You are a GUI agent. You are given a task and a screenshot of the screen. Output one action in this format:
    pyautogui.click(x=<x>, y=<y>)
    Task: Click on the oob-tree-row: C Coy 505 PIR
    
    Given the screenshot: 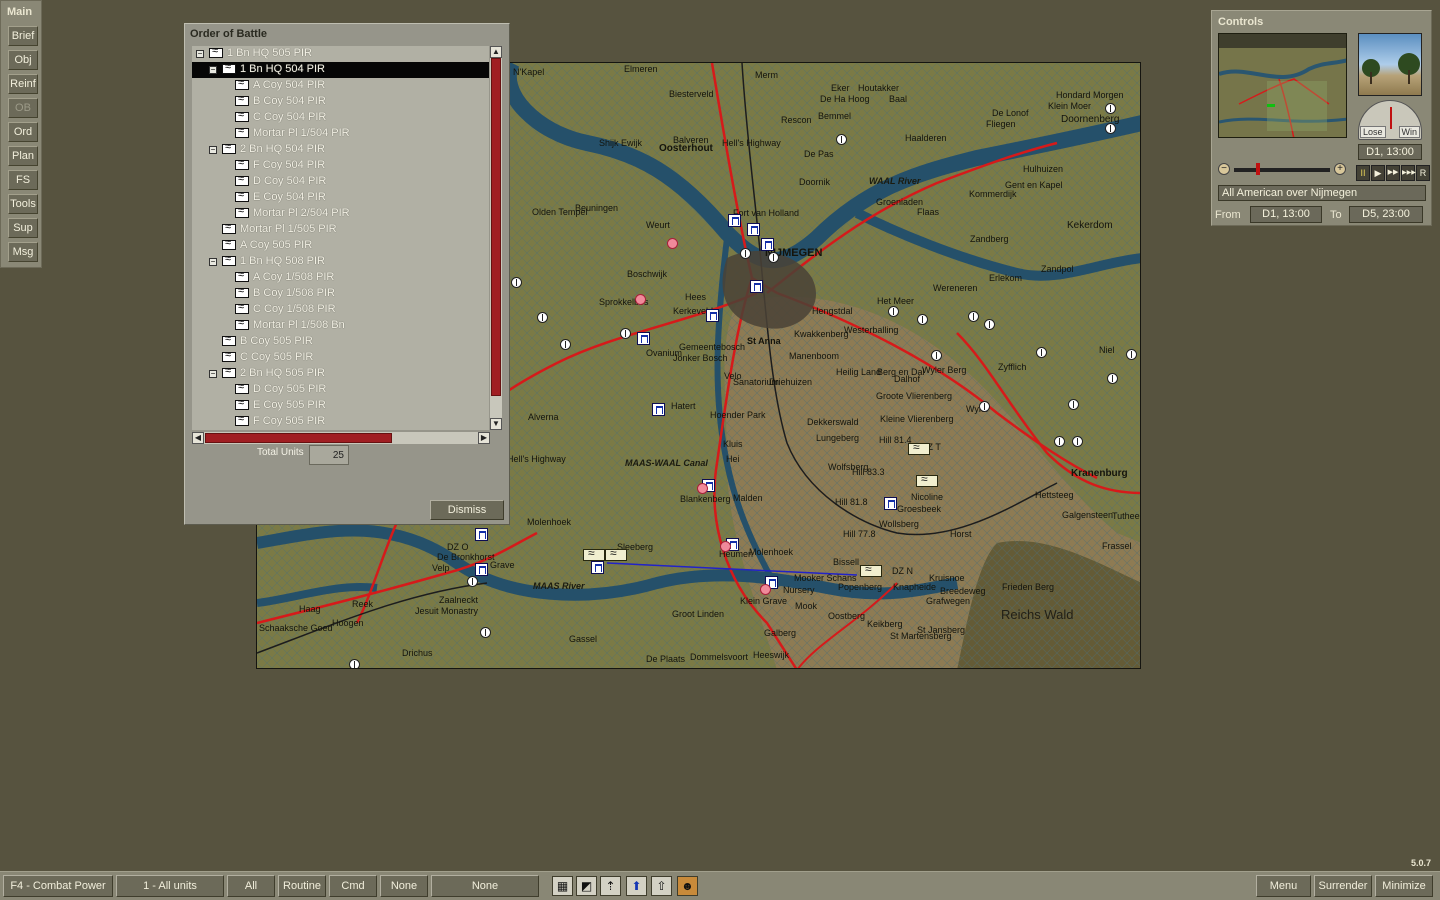 What is the action you would take?
    pyautogui.click(x=340, y=357)
    